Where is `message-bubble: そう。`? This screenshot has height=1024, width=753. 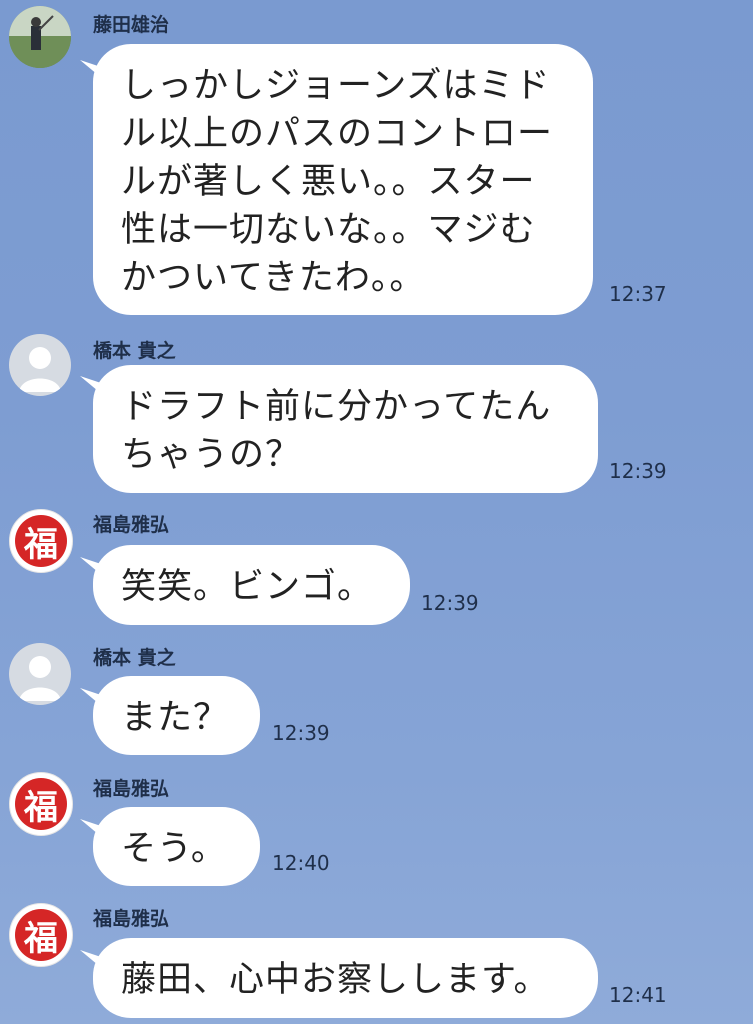 message-bubble: そう。 is located at coordinates (176, 846).